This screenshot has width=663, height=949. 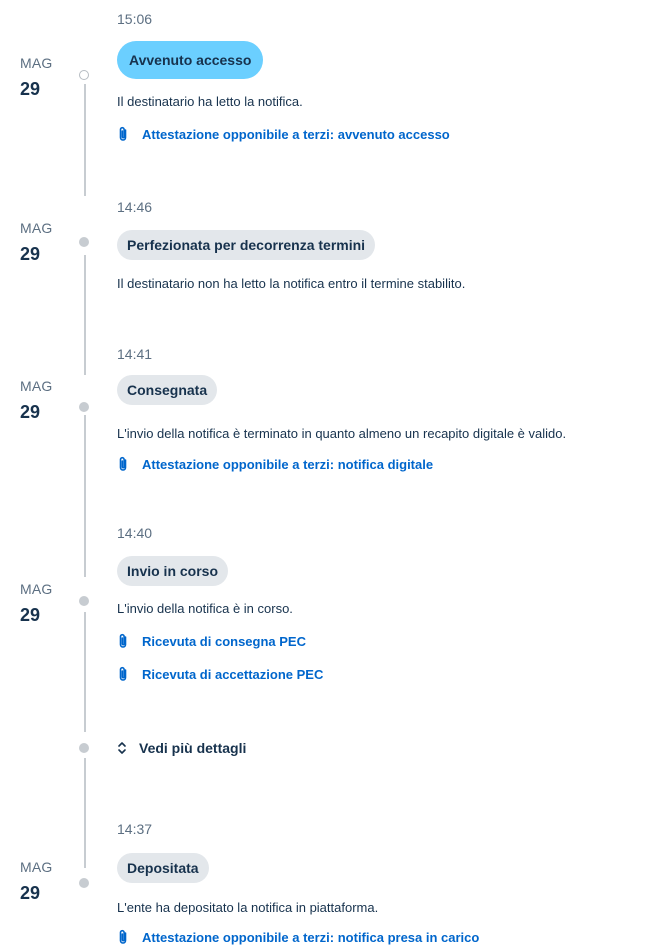 What do you see at coordinates (190, 60) in the screenshot?
I see `status-badge: Avvenuto accesso` at bounding box center [190, 60].